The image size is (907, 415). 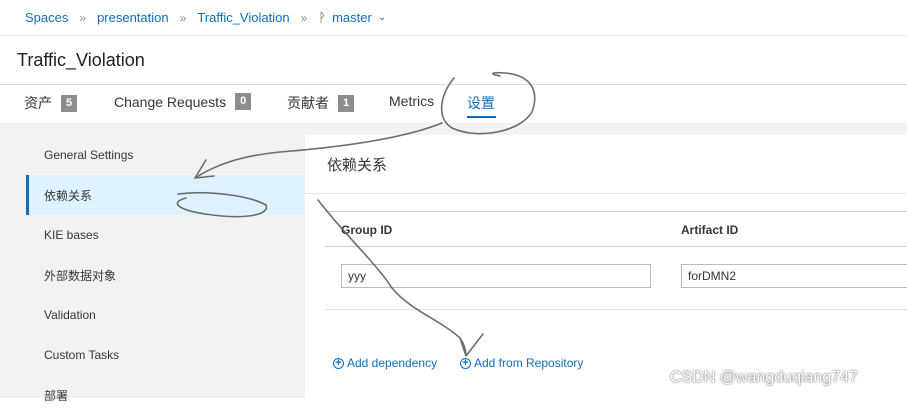 I want to click on chevron-down-icon: ⌄, so click(x=382, y=17).